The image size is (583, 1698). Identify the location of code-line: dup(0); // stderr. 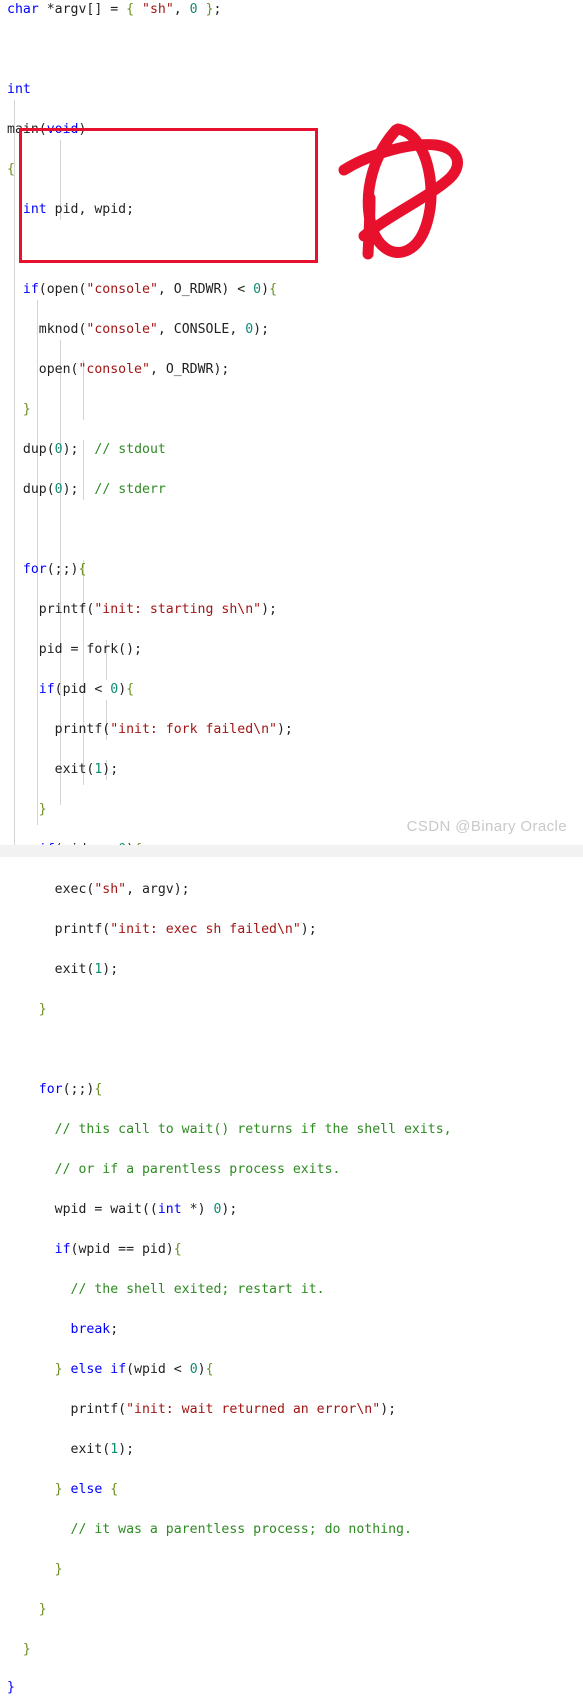
(94, 489).